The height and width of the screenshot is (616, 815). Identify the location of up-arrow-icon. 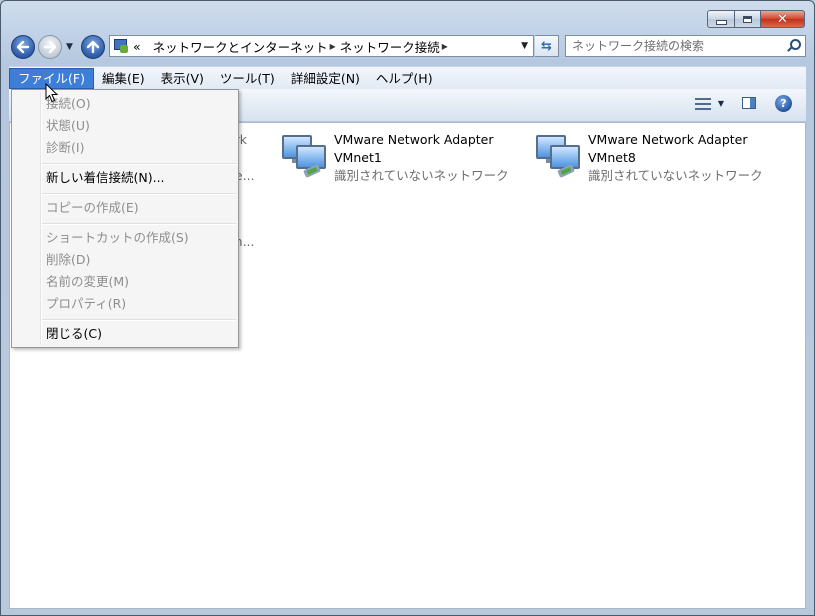
(93, 47).